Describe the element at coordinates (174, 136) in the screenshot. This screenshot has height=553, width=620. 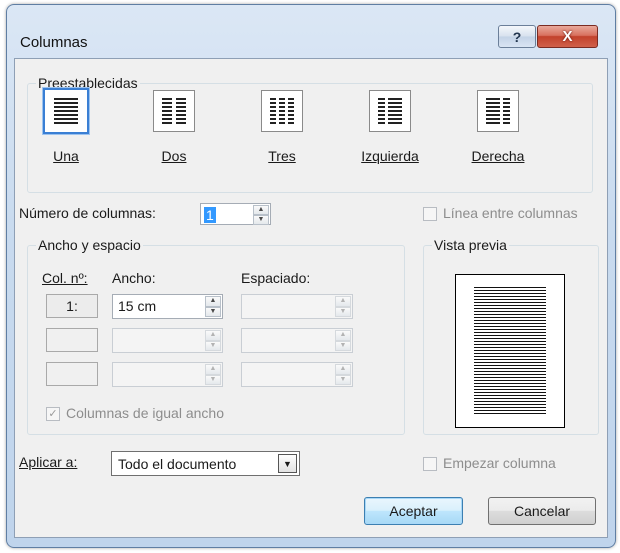
I see `preset-dos: Dos` at that location.